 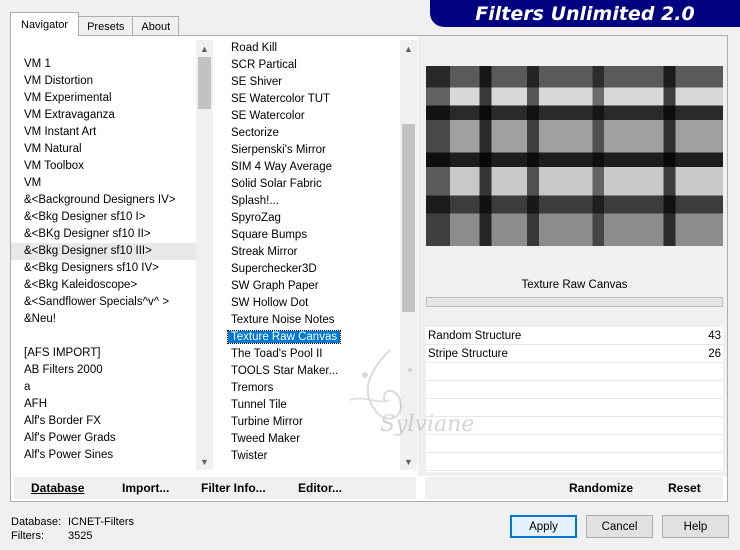 What do you see at coordinates (156, 26) in the screenshot?
I see `tab-about: About` at bounding box center [156, 26].